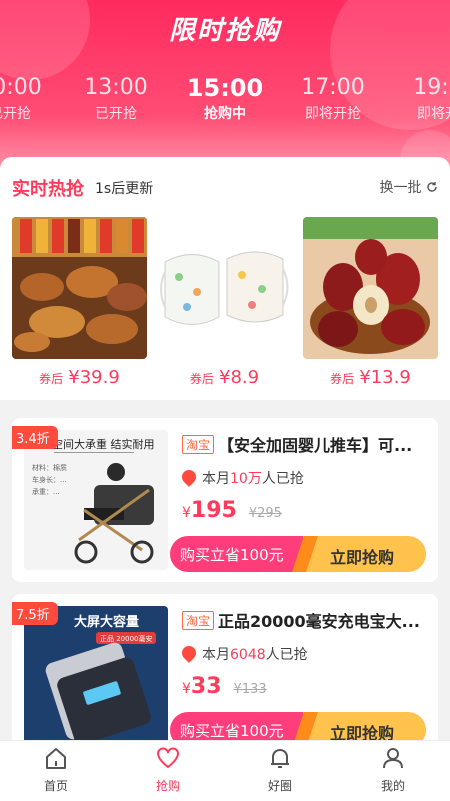 The height and width of the screenshot is (801, 450). Describe the element at coordinates (103, 444) in the screenshot. I see `image-caption: 空间大承重 结实耐用` at that location.